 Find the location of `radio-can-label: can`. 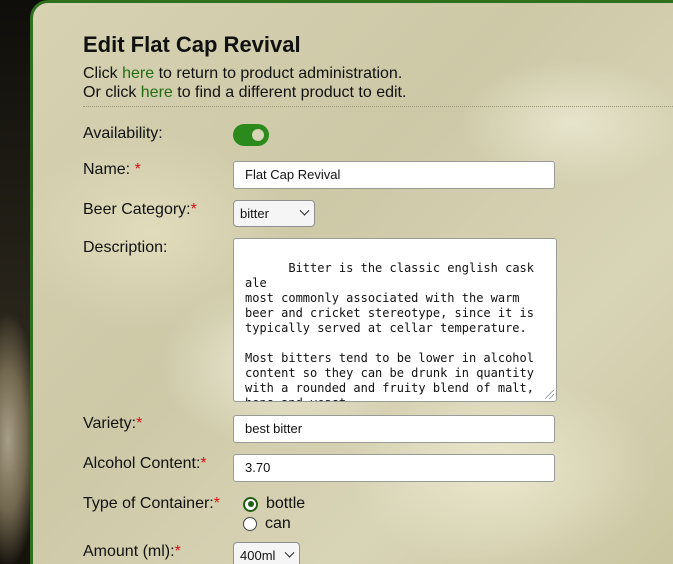

radio-can-label: can is located at coordinates (278, 523).